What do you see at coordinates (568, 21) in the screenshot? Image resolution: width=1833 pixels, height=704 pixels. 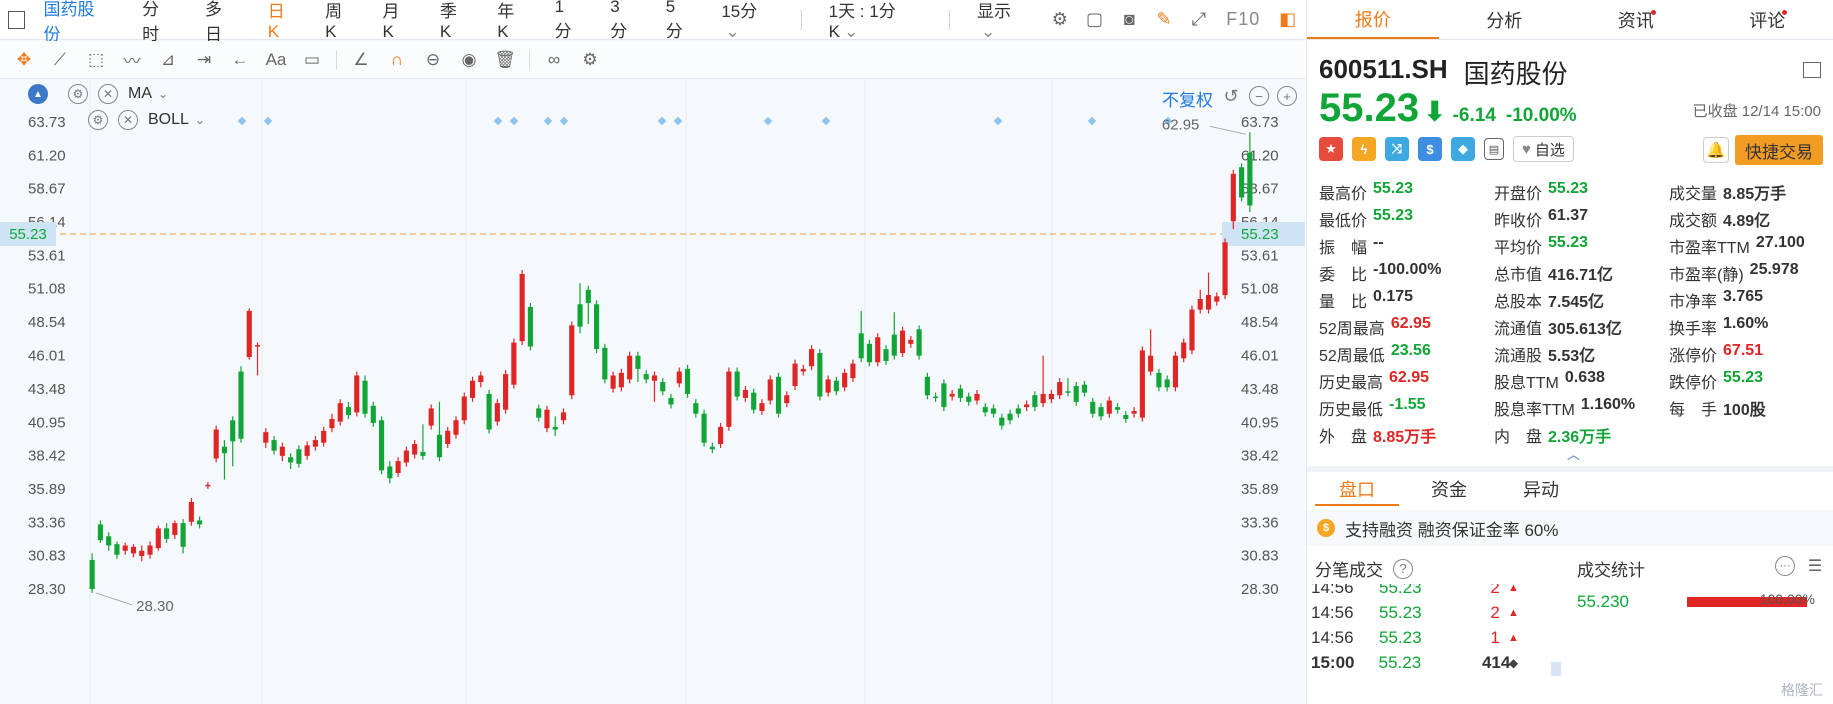 I see `period-1min: 1分` at bounding box center [568, 21].